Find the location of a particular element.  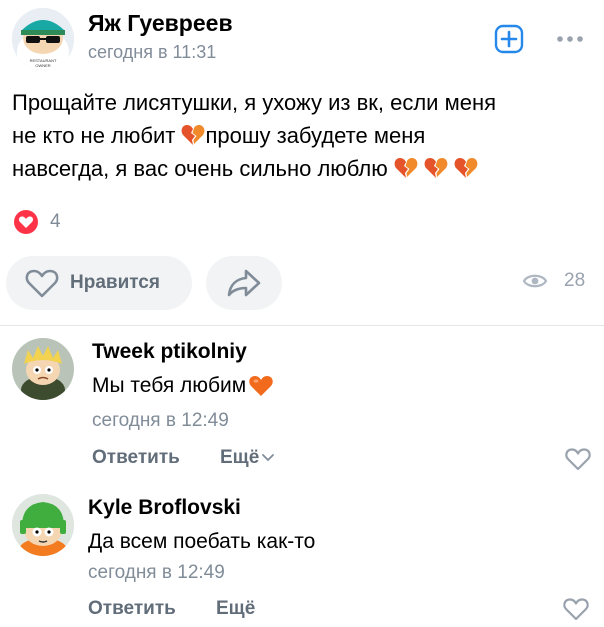

more-options-button is located at coordinates (571, 39).